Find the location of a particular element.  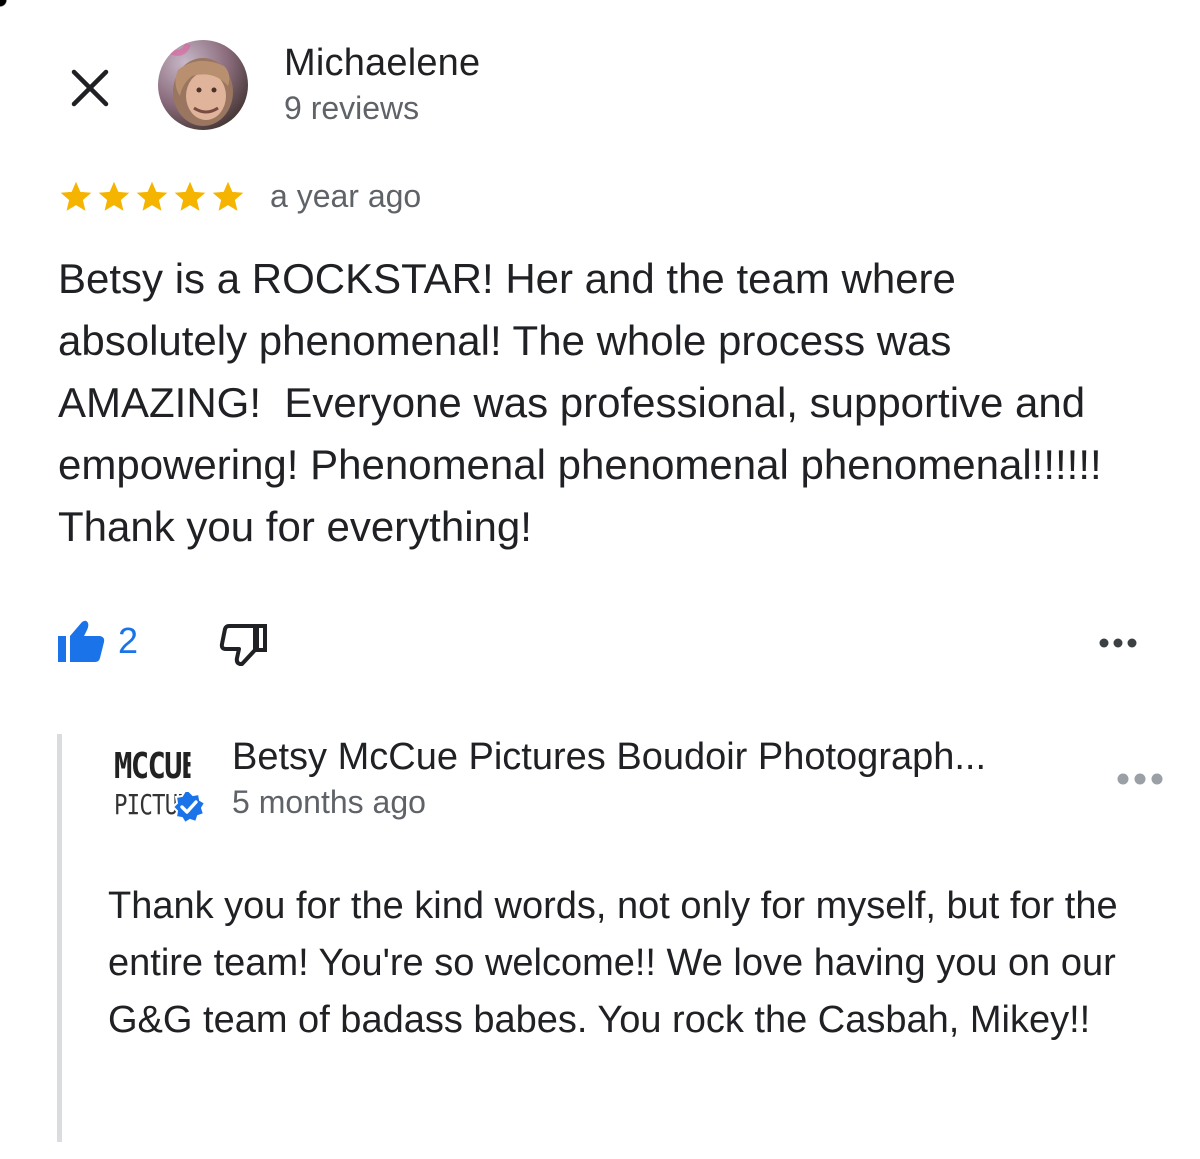

review-more-options-button is located at coordinates (1118, 643).